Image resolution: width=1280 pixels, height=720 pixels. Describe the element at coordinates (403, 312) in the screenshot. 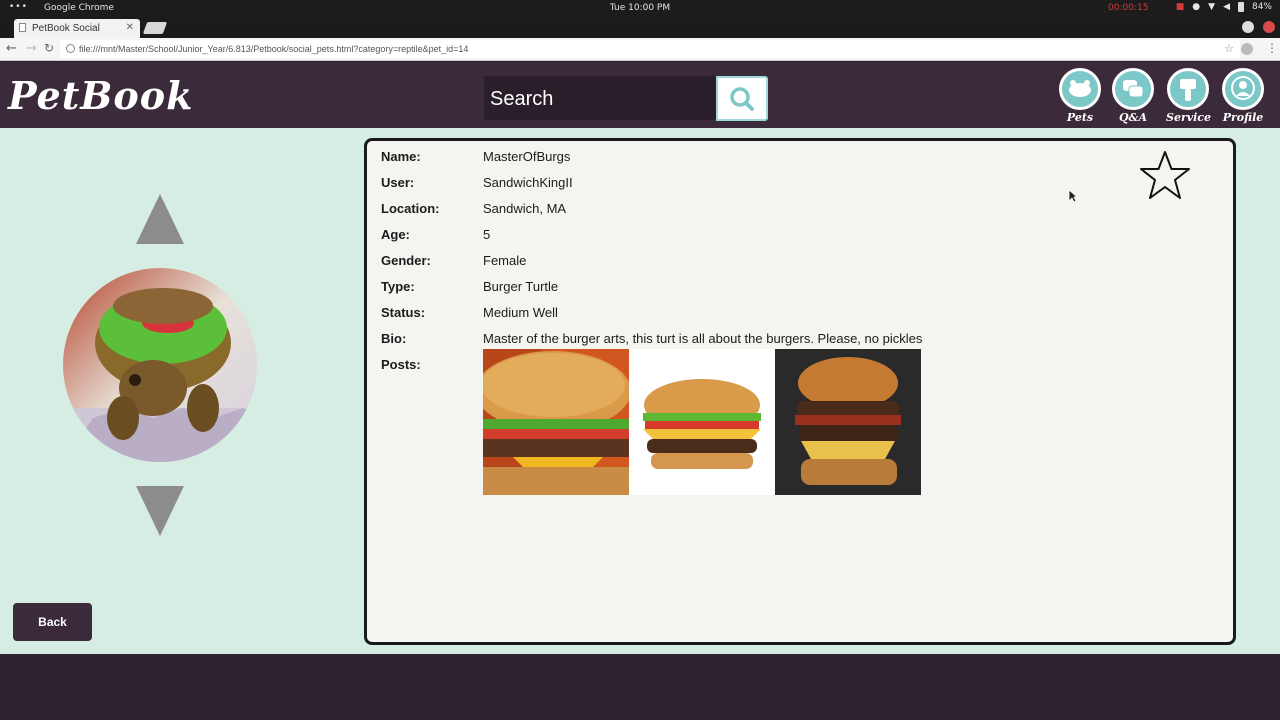

I see `field-label: Status:` at that location.